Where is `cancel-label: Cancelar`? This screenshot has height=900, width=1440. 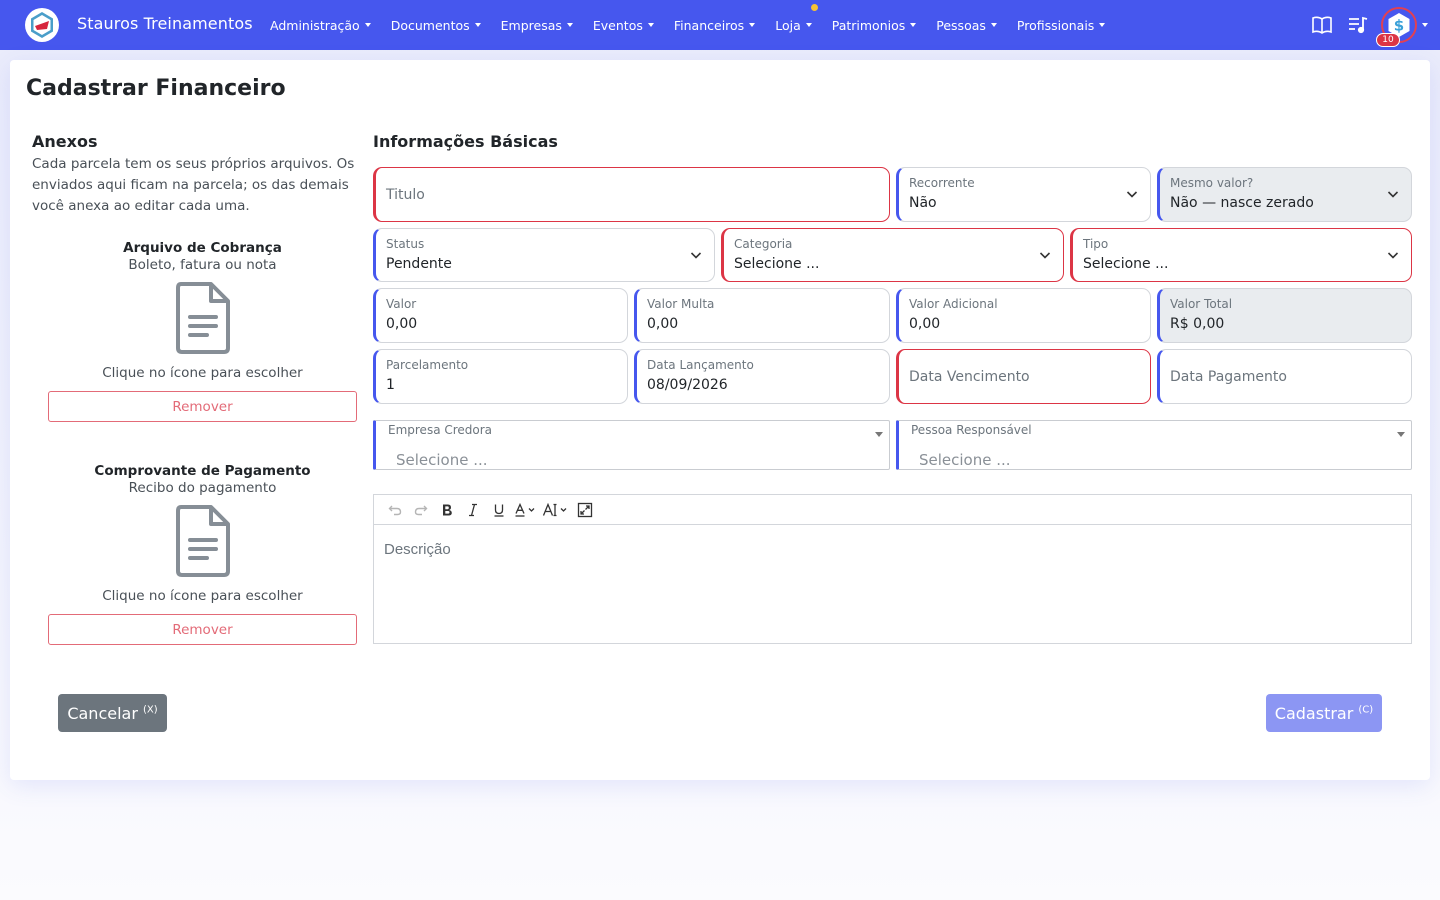
cancel-label: Cancelar is located at coordinates (102, 713).